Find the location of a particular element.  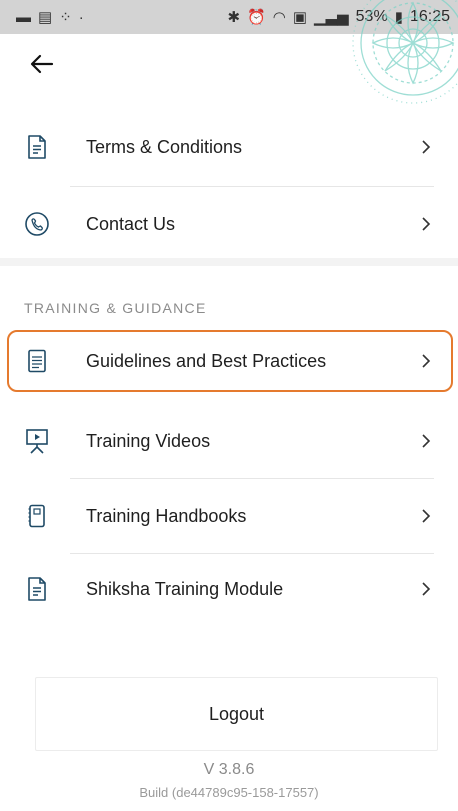

status-bar-left: ▬ ▤ ⁘ · is located at coordinates (50, 17).